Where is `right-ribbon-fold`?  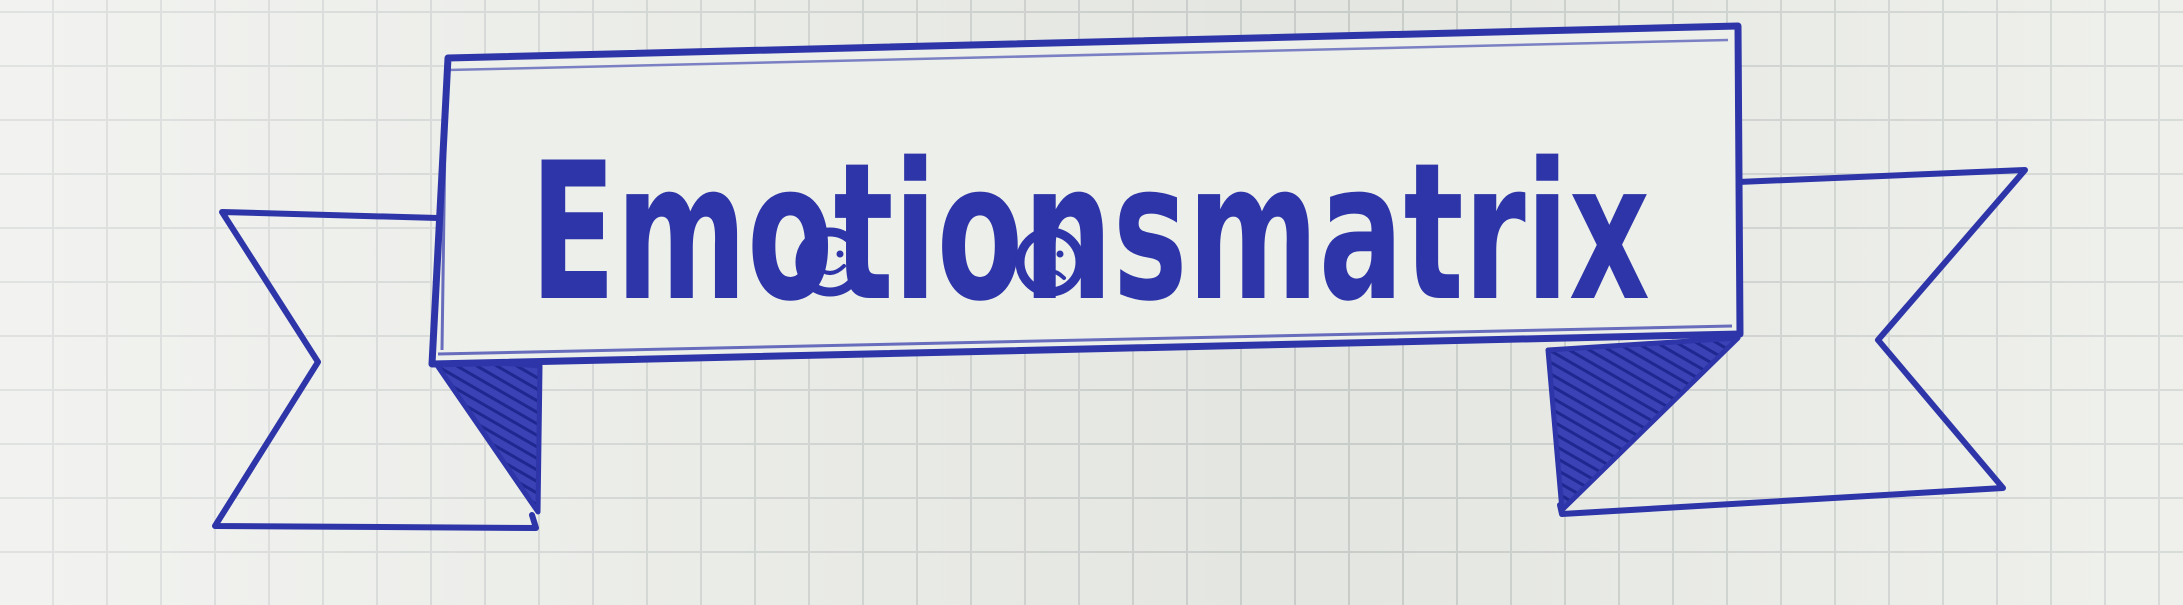 right-ribbon-fold is located at coordinates (1643, 424).